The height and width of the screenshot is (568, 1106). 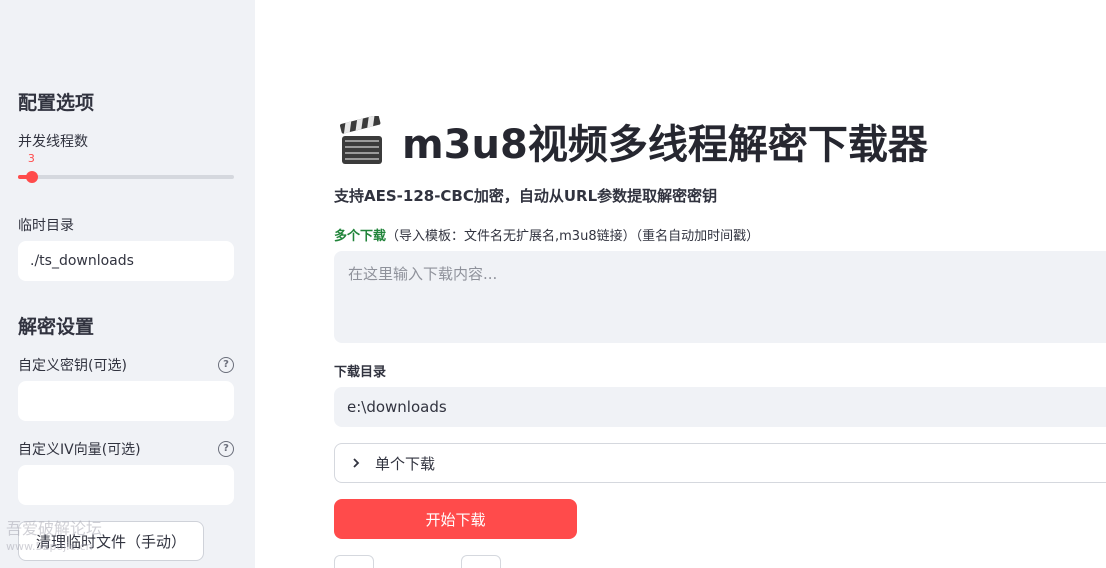 I want to click on threads-slider-value: 3, so click(x=31, y=158).